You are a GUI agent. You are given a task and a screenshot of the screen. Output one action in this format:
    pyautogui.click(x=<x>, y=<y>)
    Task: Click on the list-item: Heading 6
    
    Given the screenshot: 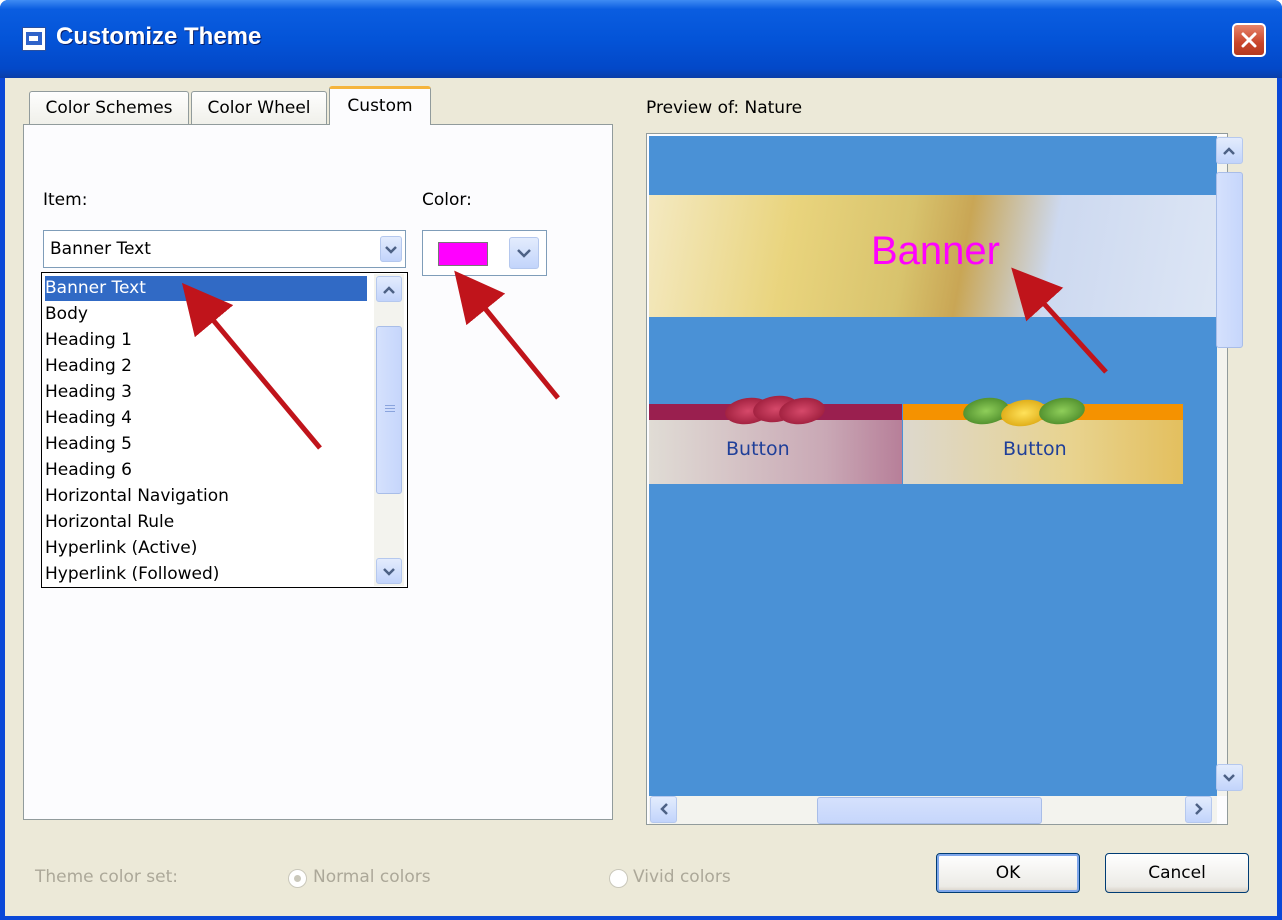 What is the action you would take?
    pyautogui.click(x=88, y=470)
    